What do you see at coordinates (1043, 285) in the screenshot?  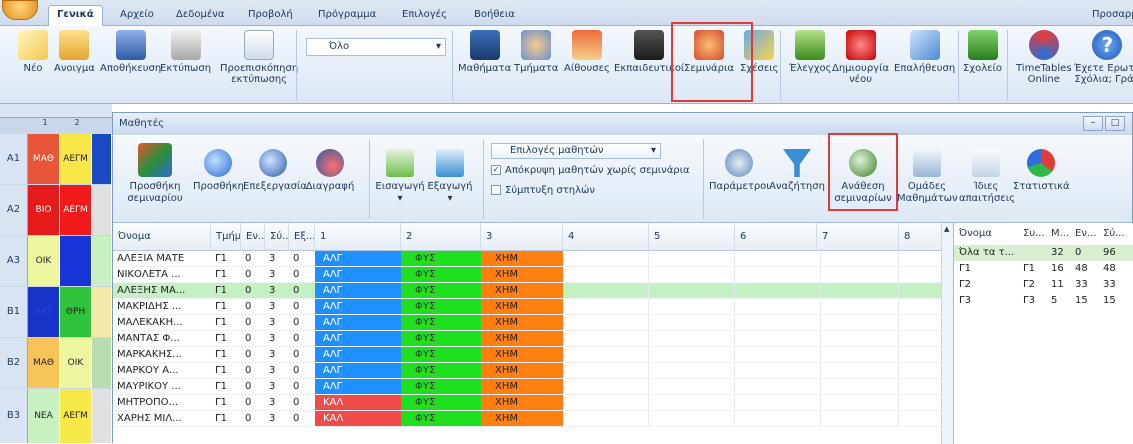 I see `summary-row: Γ2 Γ2 11 33 33` at bounding box center [1043, 285].